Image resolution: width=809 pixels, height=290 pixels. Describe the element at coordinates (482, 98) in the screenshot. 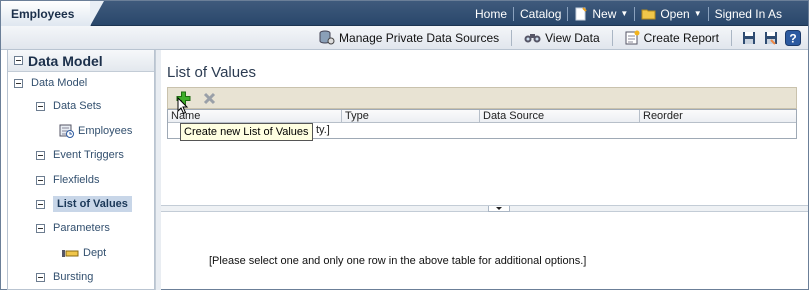

I see `lov-table-toolbar` at that location.